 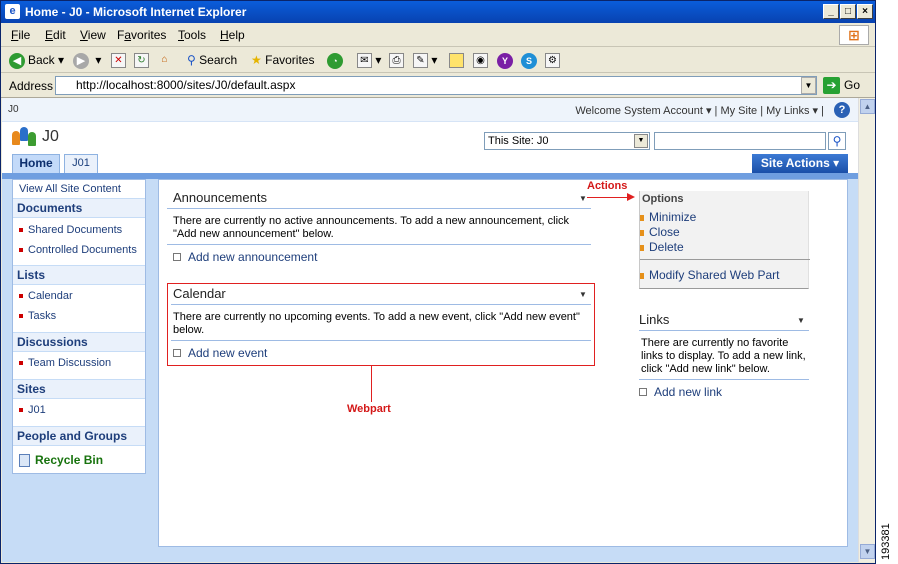 I want to click on ql-item-controlled-documents: Controlled Documents, so click(x=78, y=250).